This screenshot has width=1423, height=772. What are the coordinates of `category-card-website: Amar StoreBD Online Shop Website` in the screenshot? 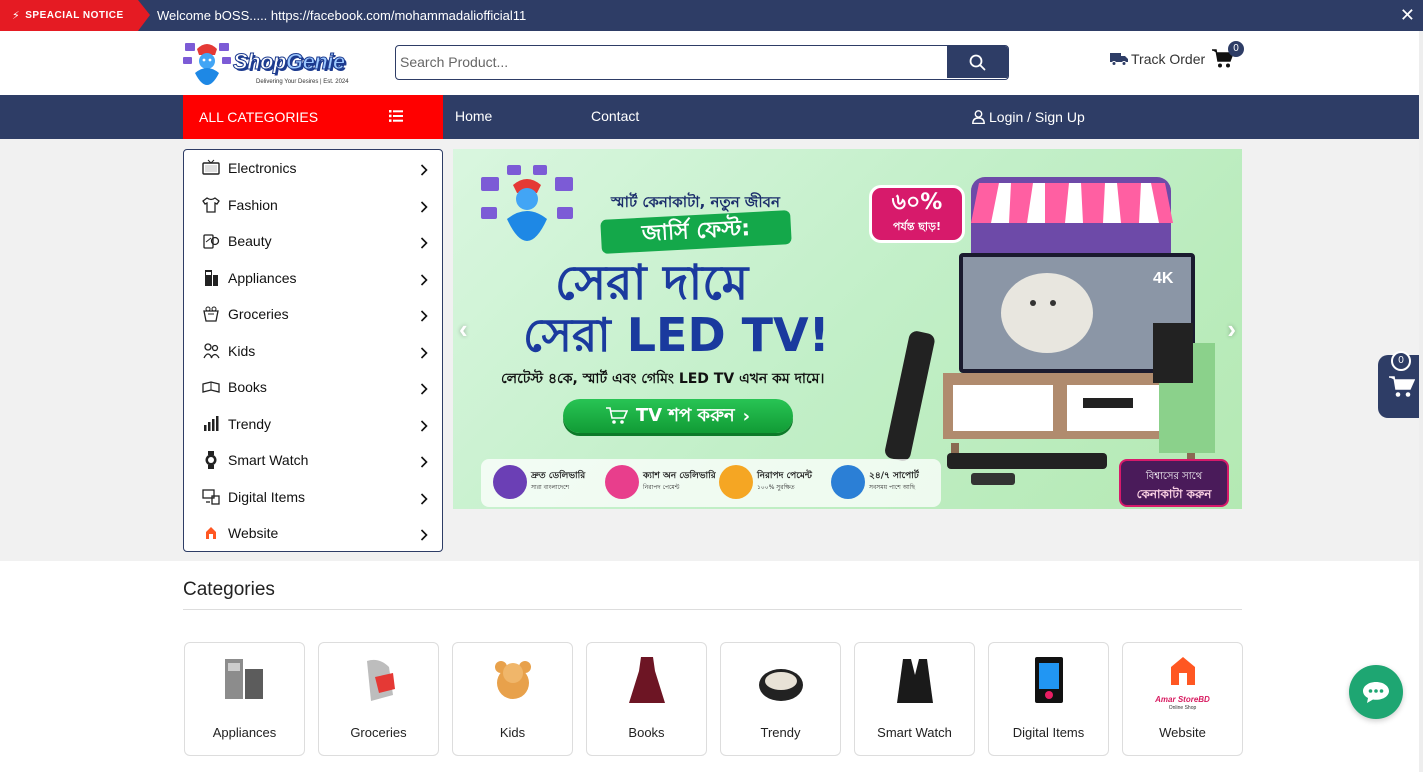 It's located at (1182, 699).